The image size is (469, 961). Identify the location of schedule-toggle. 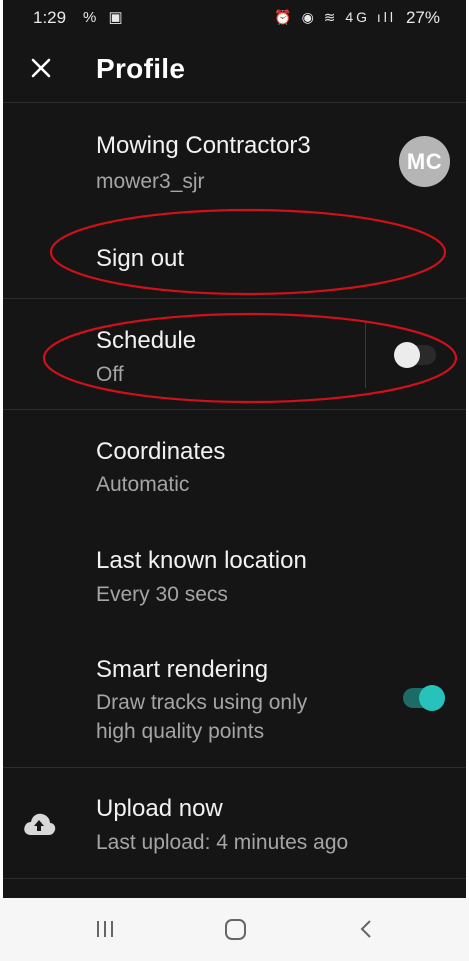
(415, 355).